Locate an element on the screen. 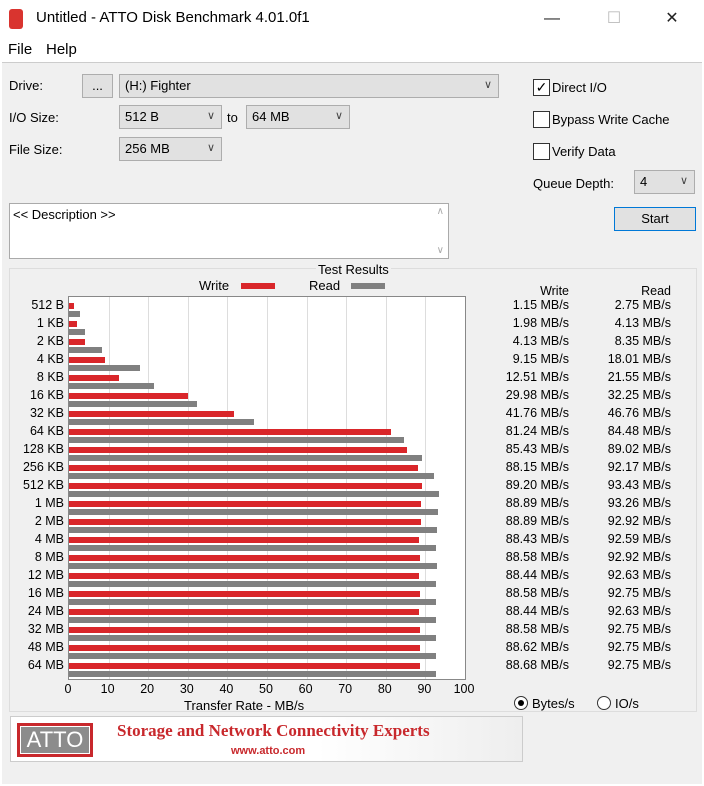 This screenshot has width=704, height=786. queue-depth-label: Queue Depth: is located at coordinates (573, 183).